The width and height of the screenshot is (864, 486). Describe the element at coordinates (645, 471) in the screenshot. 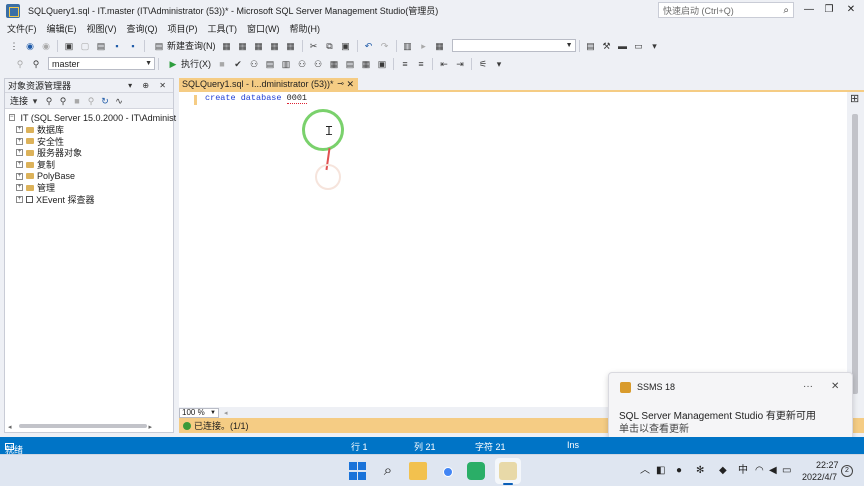

I see `chevron-up-icon: ︿` at that location.